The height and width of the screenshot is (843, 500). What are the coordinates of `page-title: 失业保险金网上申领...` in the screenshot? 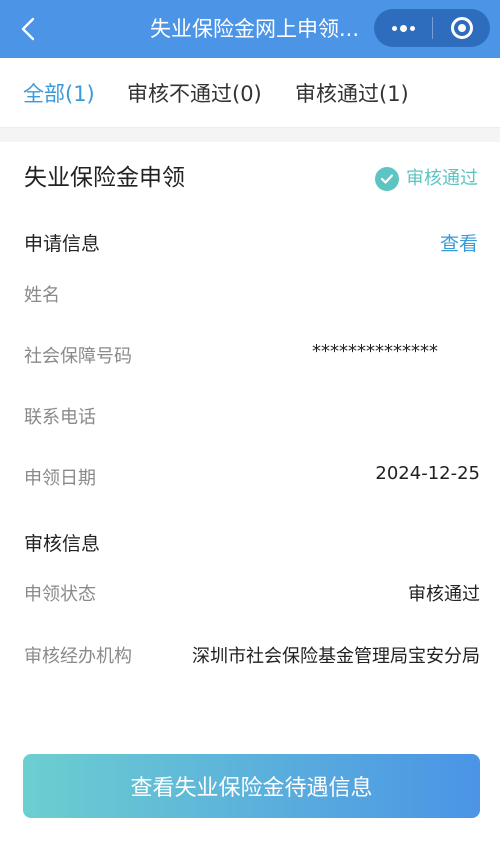 It's located at (255, 29).